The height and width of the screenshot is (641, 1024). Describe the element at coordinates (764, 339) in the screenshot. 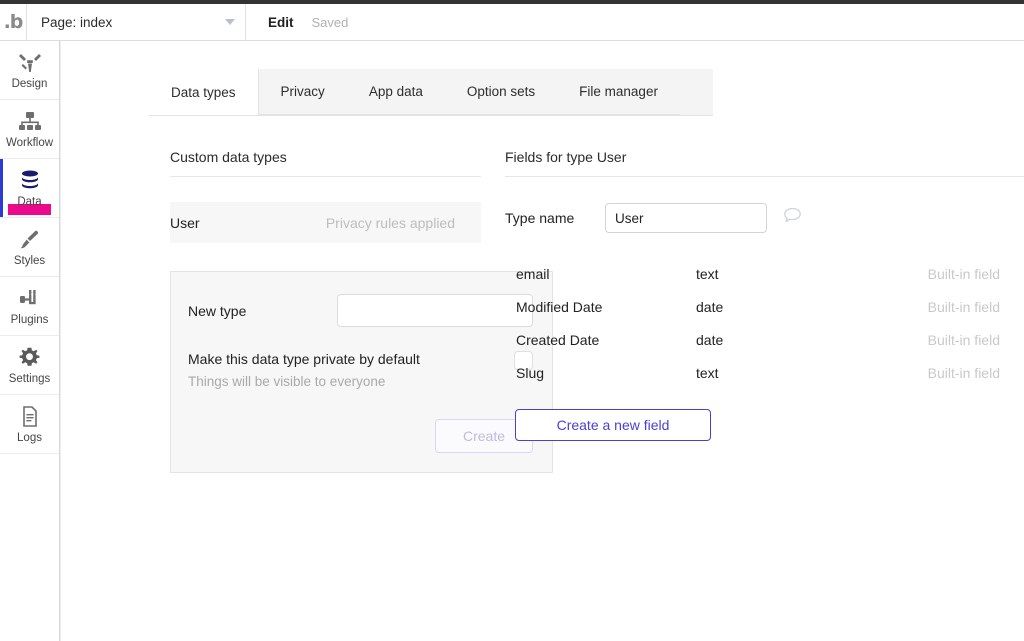

I see `table-row: Created Date date Built-in field` at that location.